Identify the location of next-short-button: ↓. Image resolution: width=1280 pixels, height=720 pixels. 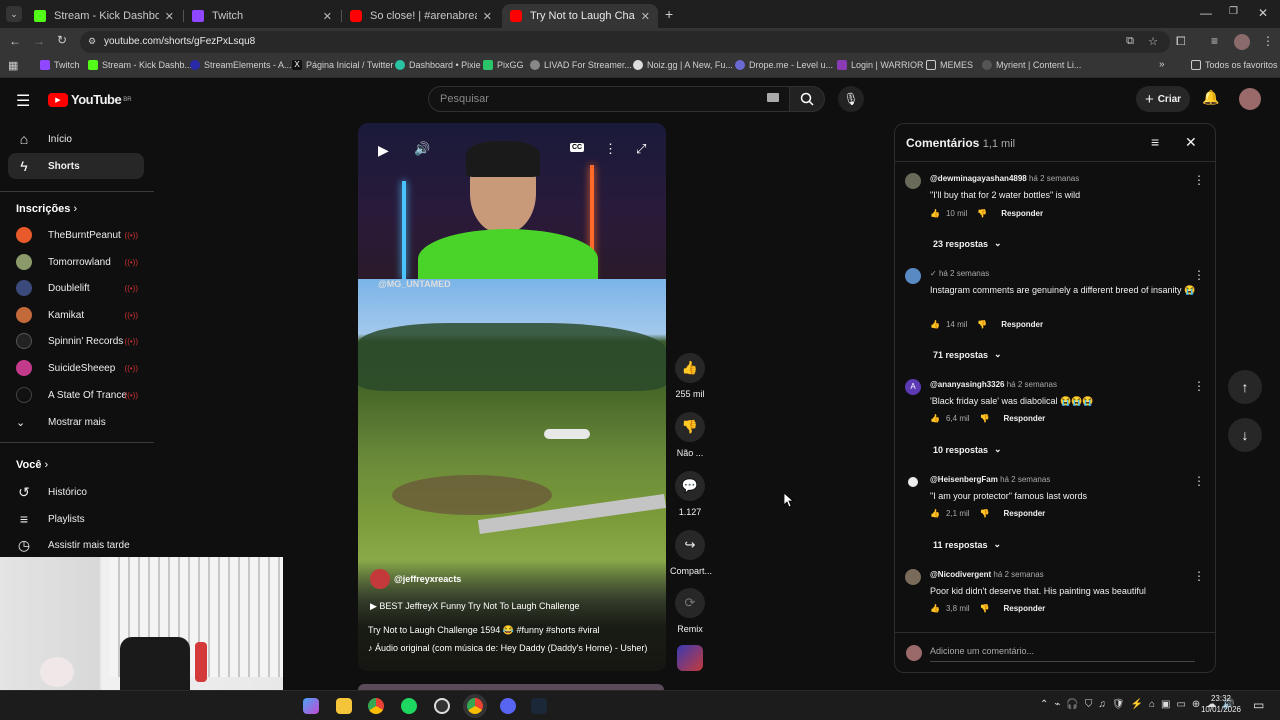
(1245, 435).